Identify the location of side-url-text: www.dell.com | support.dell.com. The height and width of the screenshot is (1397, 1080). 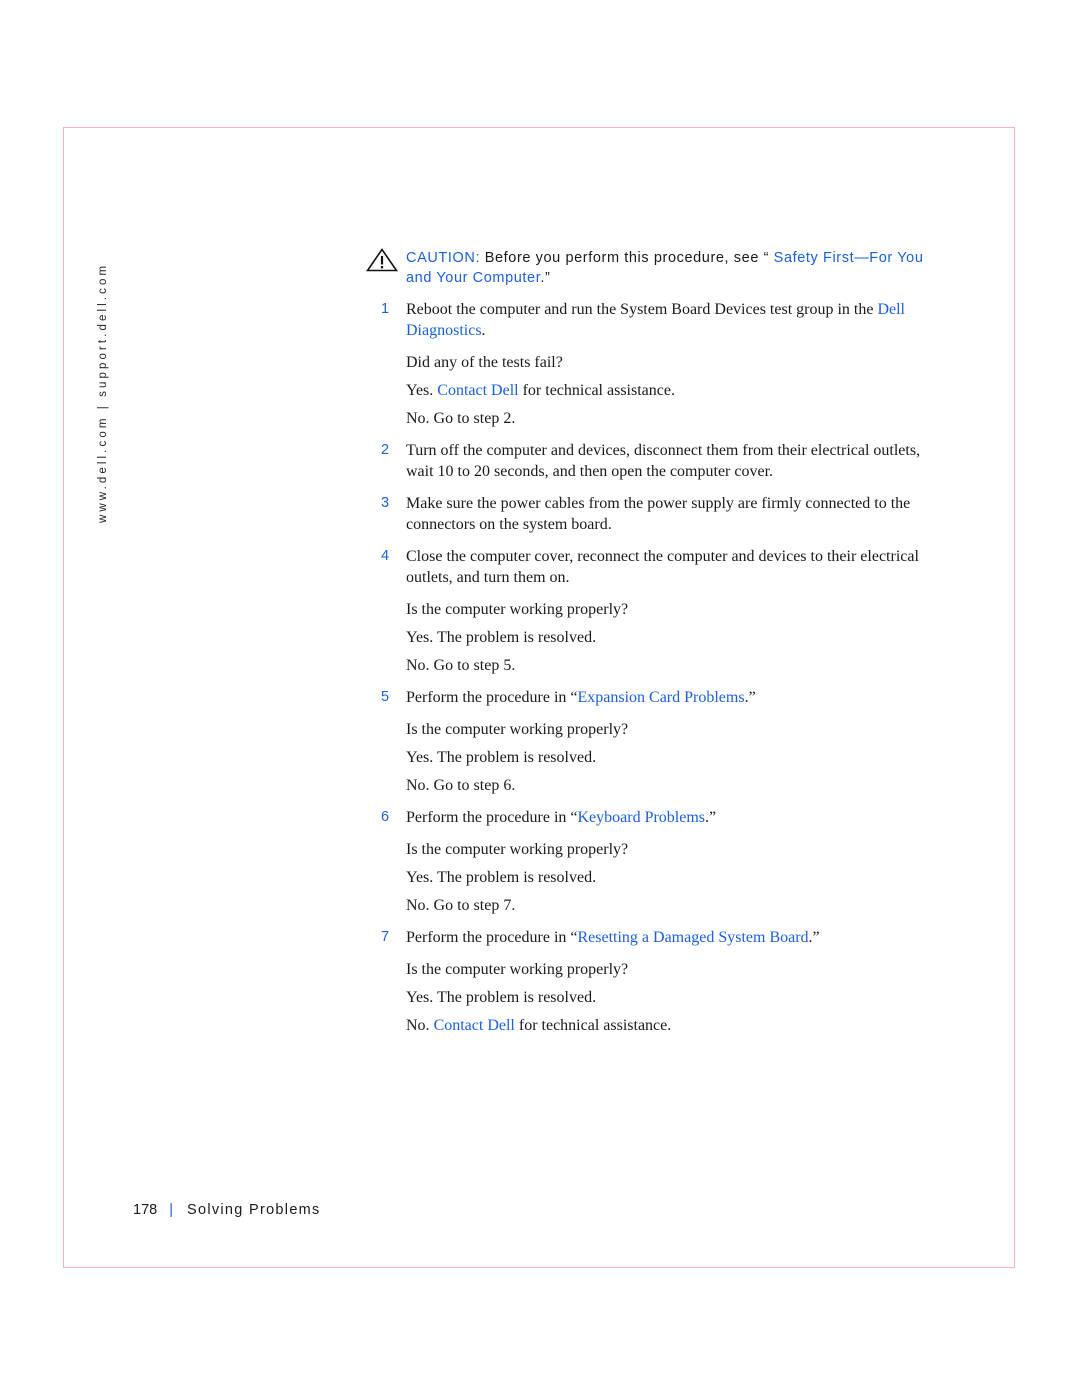
(103, 392).